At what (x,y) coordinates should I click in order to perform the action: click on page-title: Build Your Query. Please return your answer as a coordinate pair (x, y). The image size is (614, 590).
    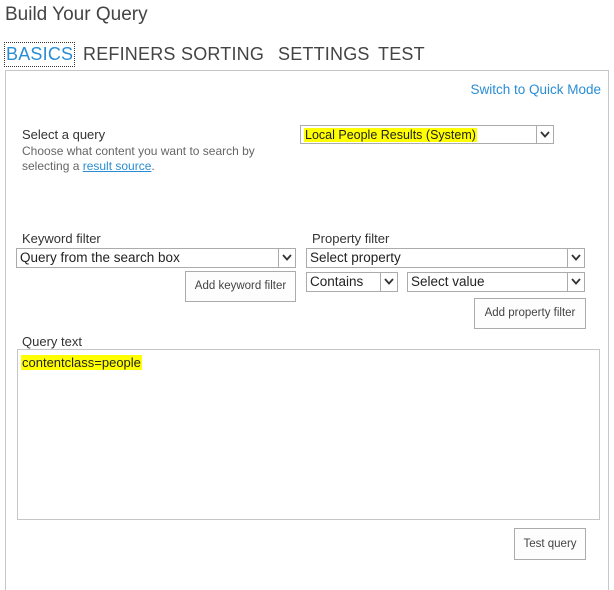
    Looking at the image, I should click on (76, 14).